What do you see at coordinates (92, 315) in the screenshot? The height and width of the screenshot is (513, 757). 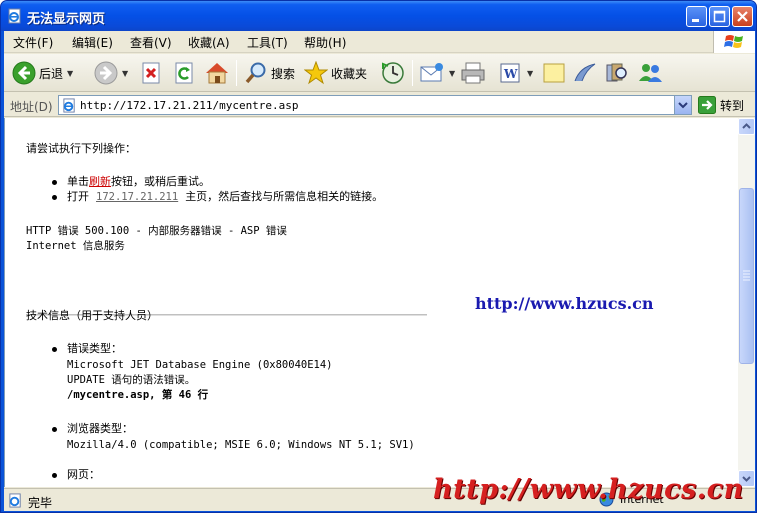 I see `tech-heading: 技术信息（用于支持人员）` at bounding box center [92, 315].